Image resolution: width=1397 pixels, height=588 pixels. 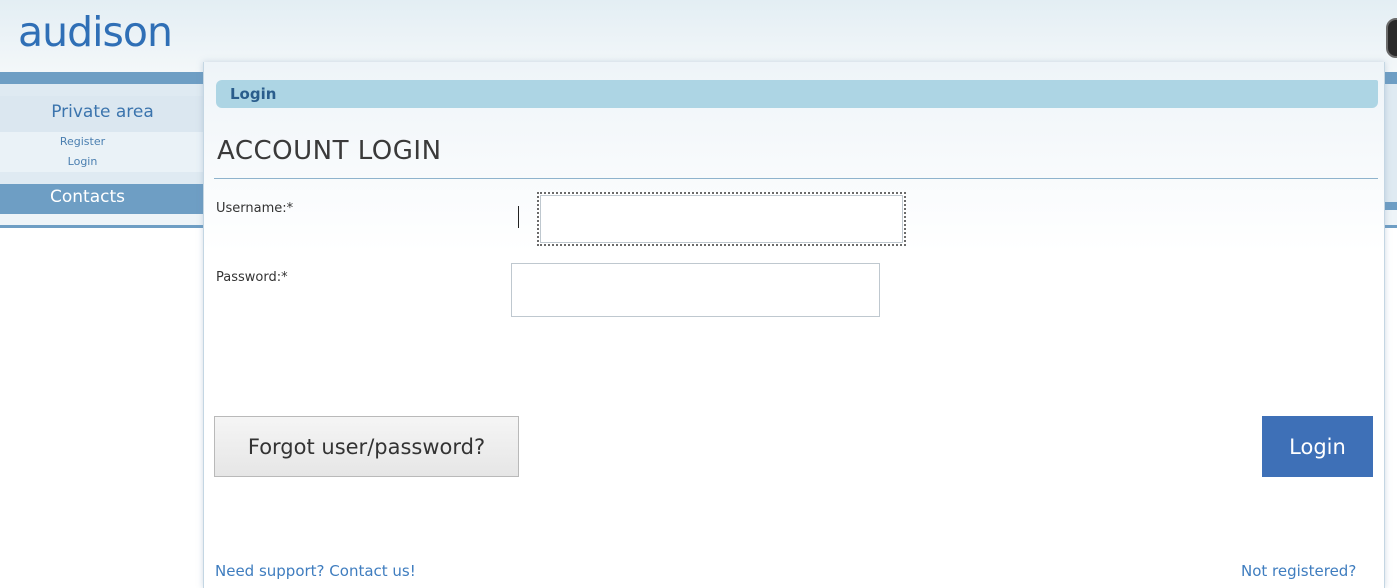 What do you see at coordinates (518, 217) in the screenshot?
I see `text-cursor` at bounding box center [518, 217].